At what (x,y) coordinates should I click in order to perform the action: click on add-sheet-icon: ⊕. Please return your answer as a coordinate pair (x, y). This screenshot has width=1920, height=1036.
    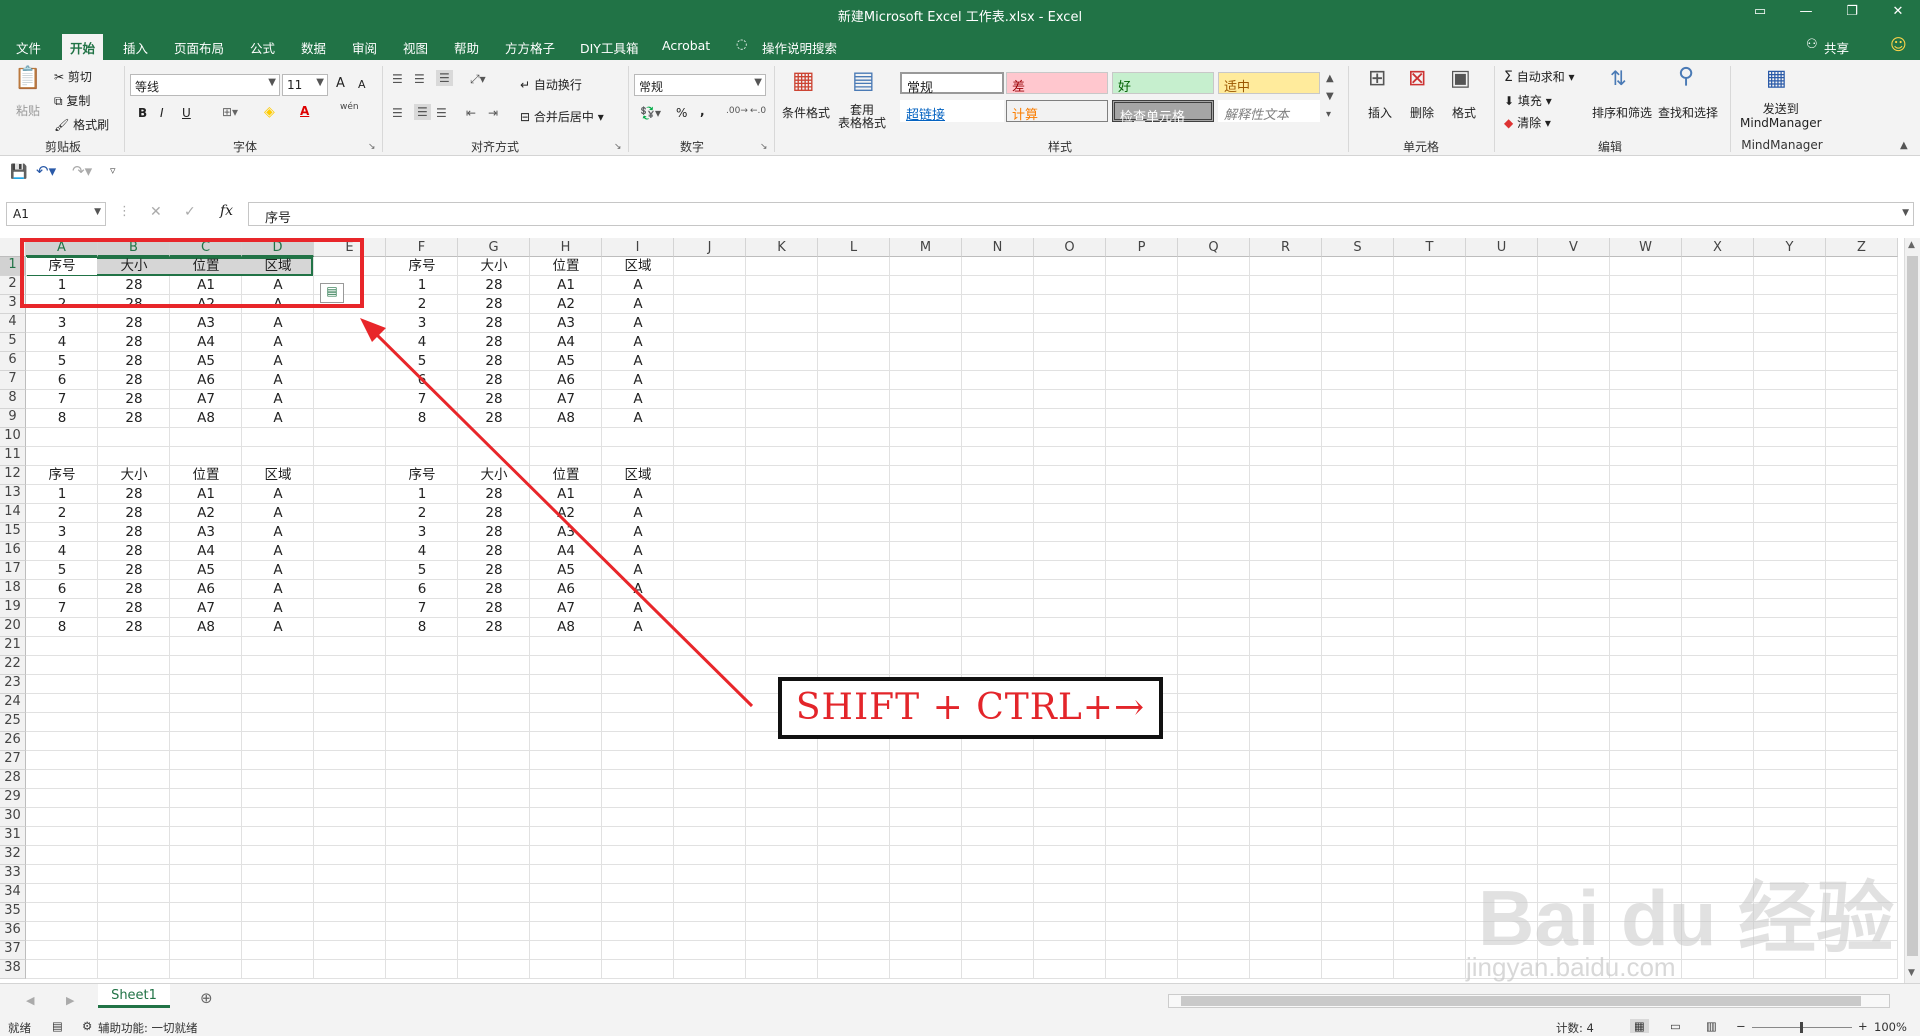
    Looking at the image, I should click on (206, 998).